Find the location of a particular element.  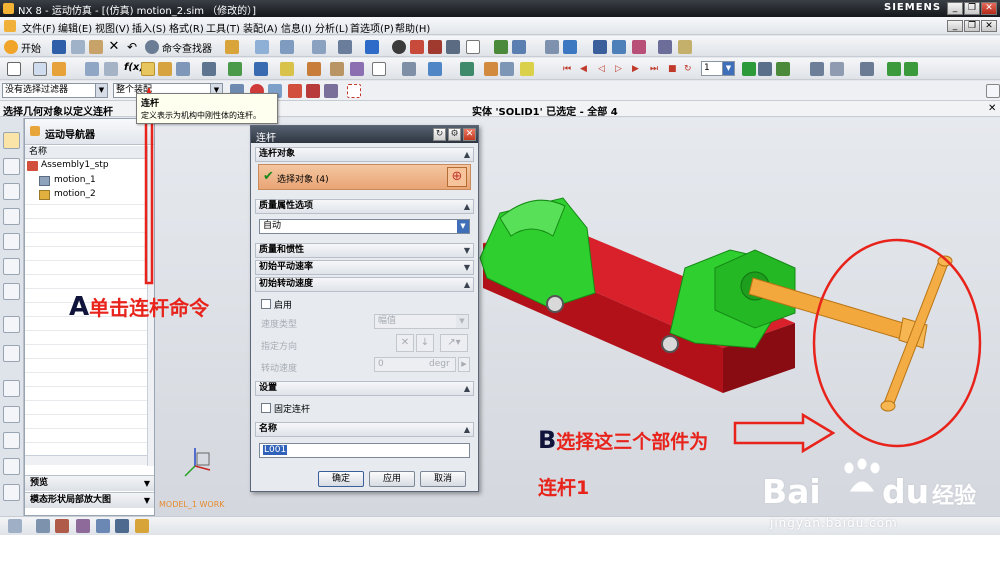

graph-icon is located at coordinates (685, 47).